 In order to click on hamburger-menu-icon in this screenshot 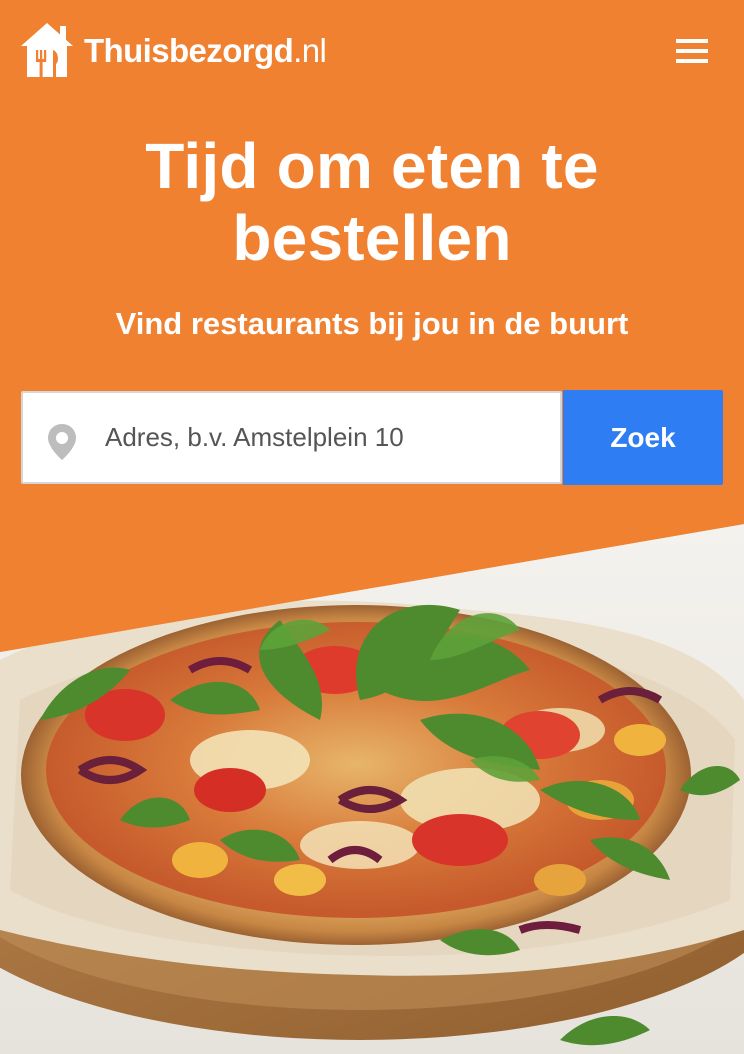, I will do `click(692, 51)`.